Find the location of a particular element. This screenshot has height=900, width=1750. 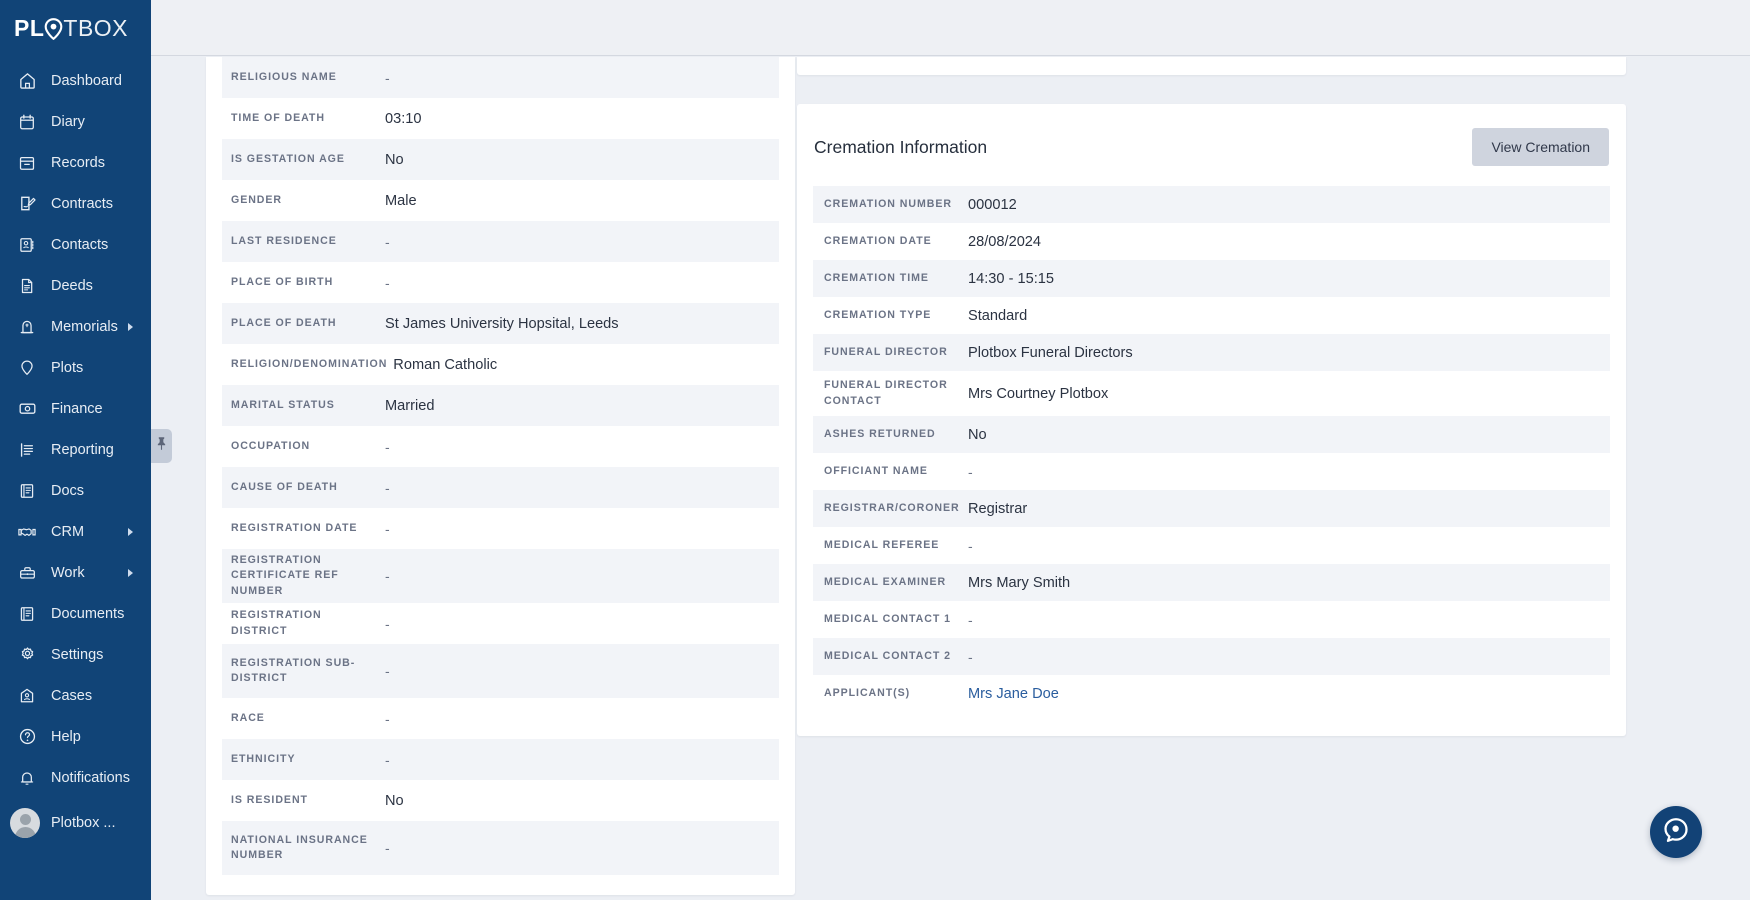

plotbox-logo: PL TBOX is located at coordinates (75, 28).